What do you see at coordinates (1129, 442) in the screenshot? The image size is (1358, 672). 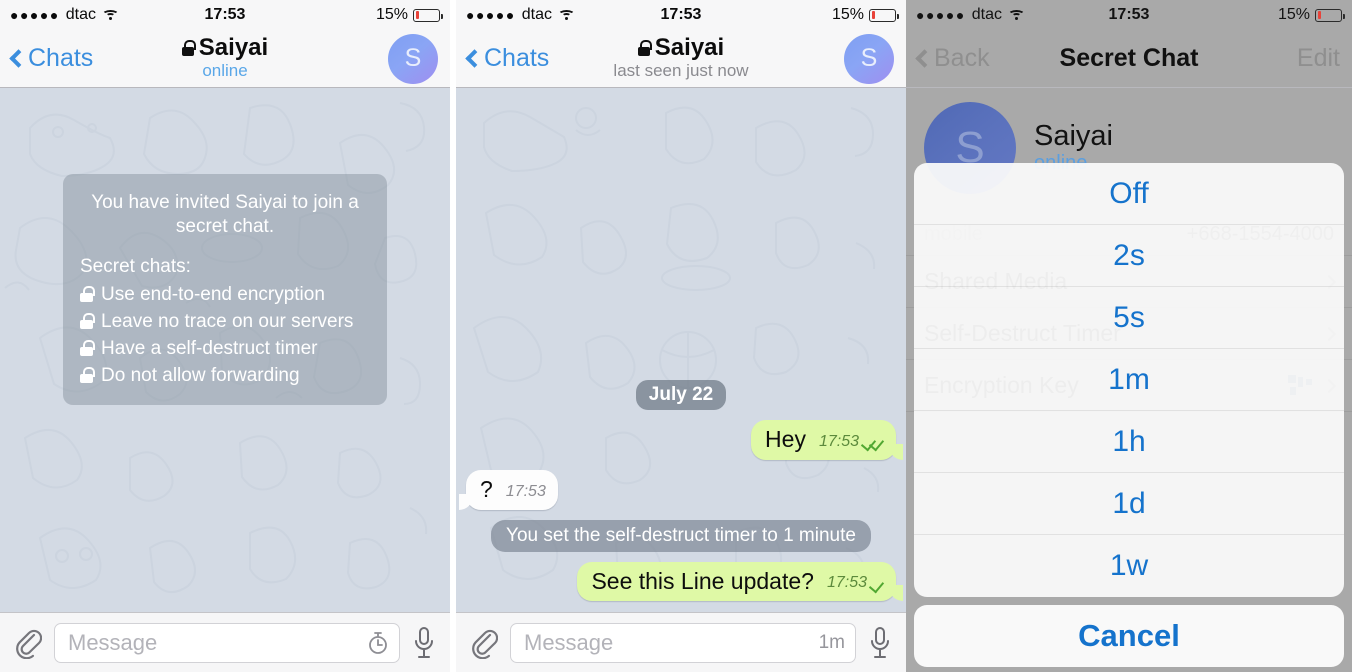 I see `option-1h: 1h` at bounding box center [1129, 442].